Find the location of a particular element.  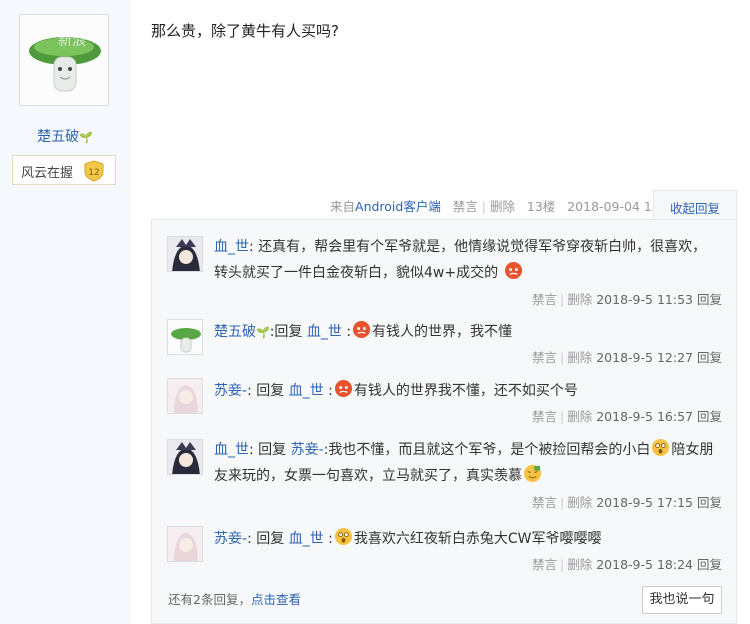

level-badge-box: 风云在握 12 is located at coordinates (64, 170).